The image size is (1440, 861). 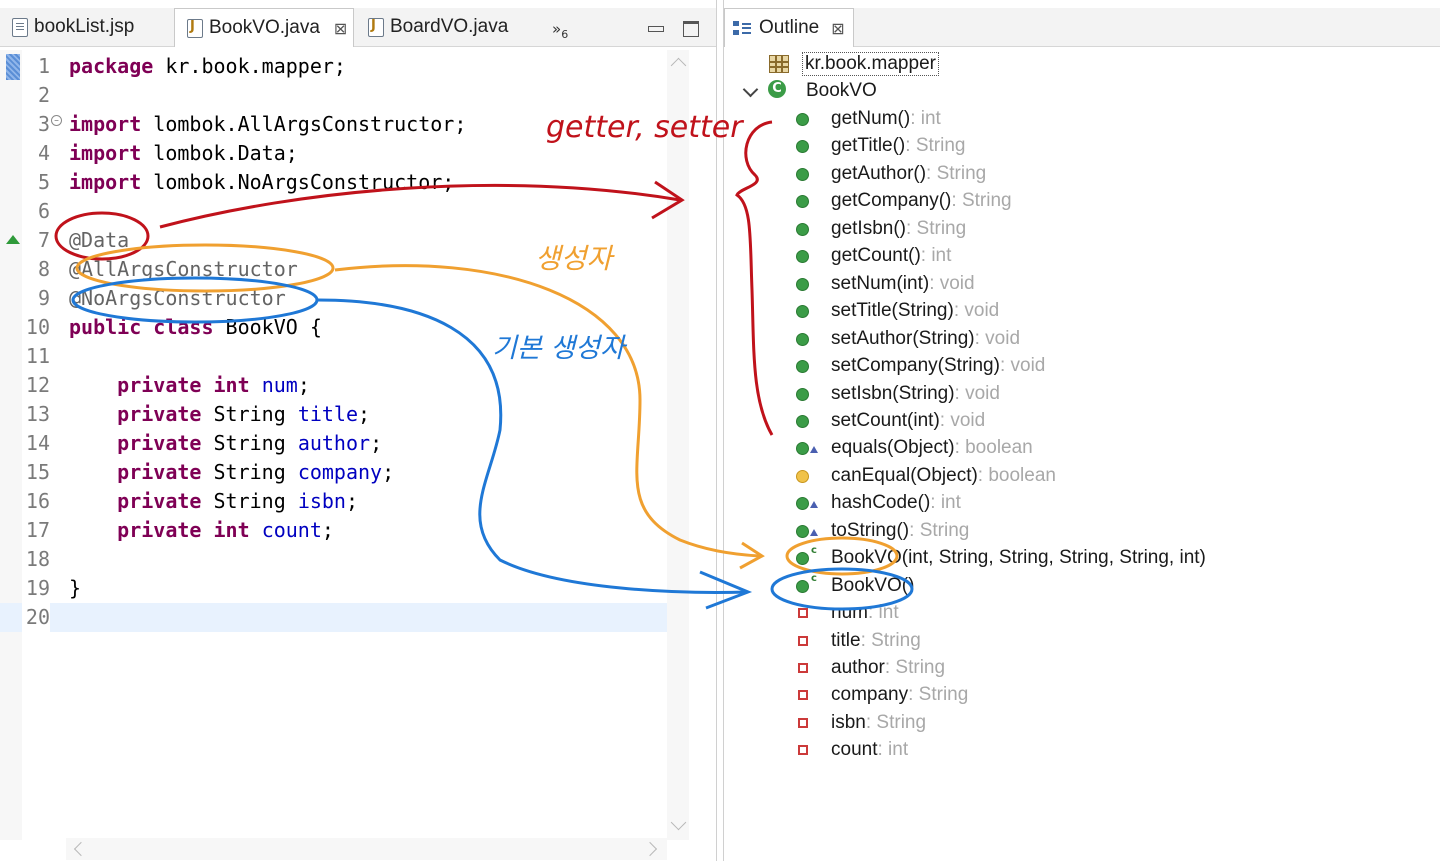 What do you see at coordinates (81, 849) in the screenshot?
I see `scroll-left-icon` at bounding box center [81, 849].